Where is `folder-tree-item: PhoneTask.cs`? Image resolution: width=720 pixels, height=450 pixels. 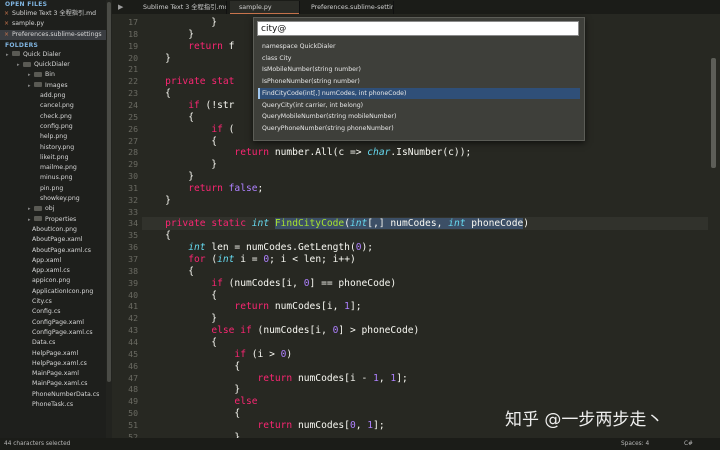
folder-tree-item: PhoneTask.cs is located at coordinates (53, 405).